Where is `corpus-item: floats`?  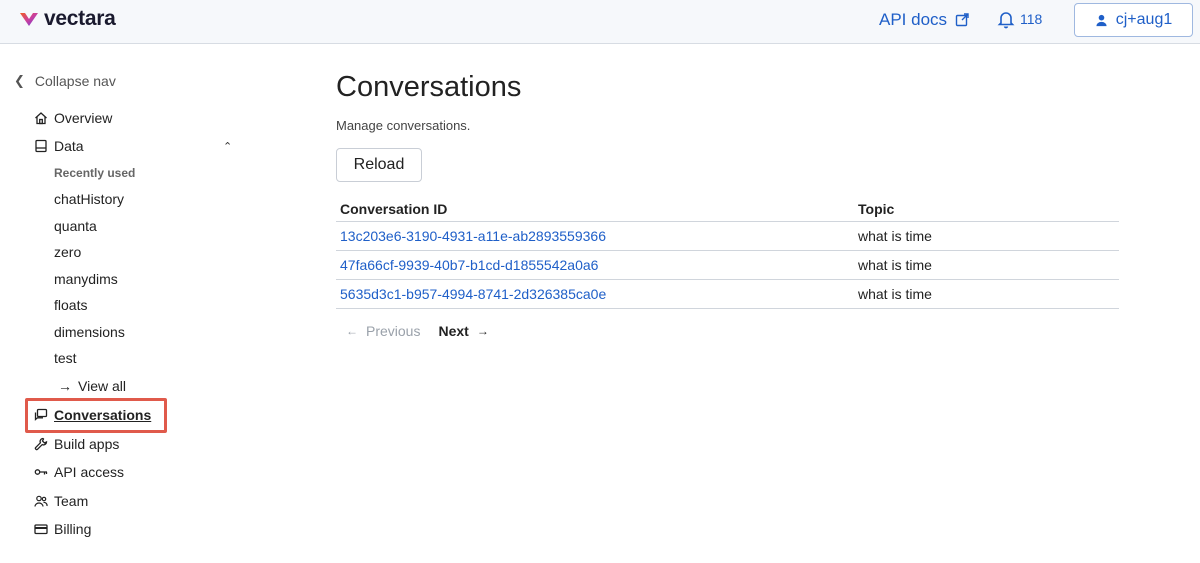 corpus-item: floats is located at coordinates (70, 305).